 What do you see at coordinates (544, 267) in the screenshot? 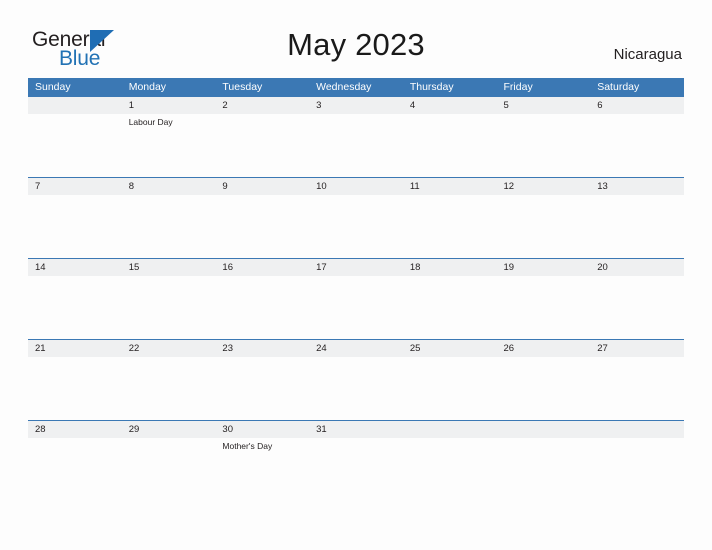
I see `day-number: 19` at bounding box center [544, 267].